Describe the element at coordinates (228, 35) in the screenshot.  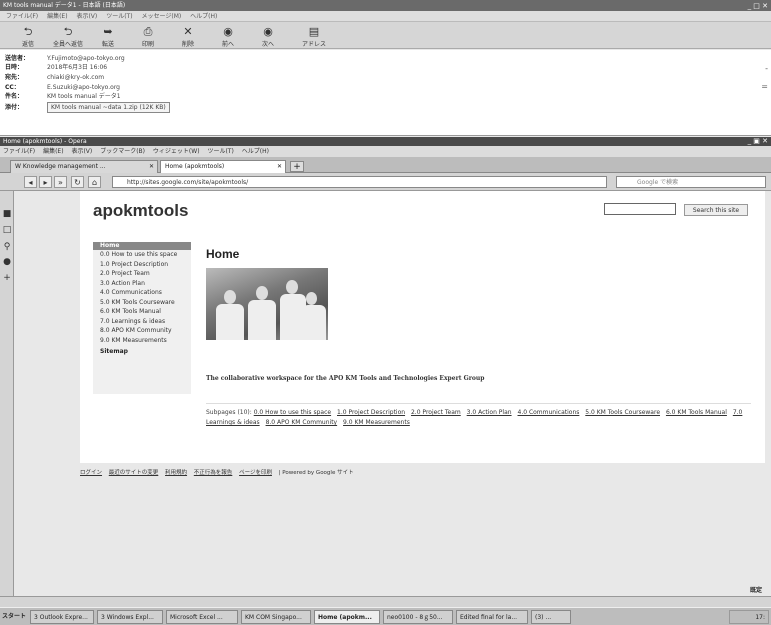
I see `previous-button: ◉ 前へ` at that location.